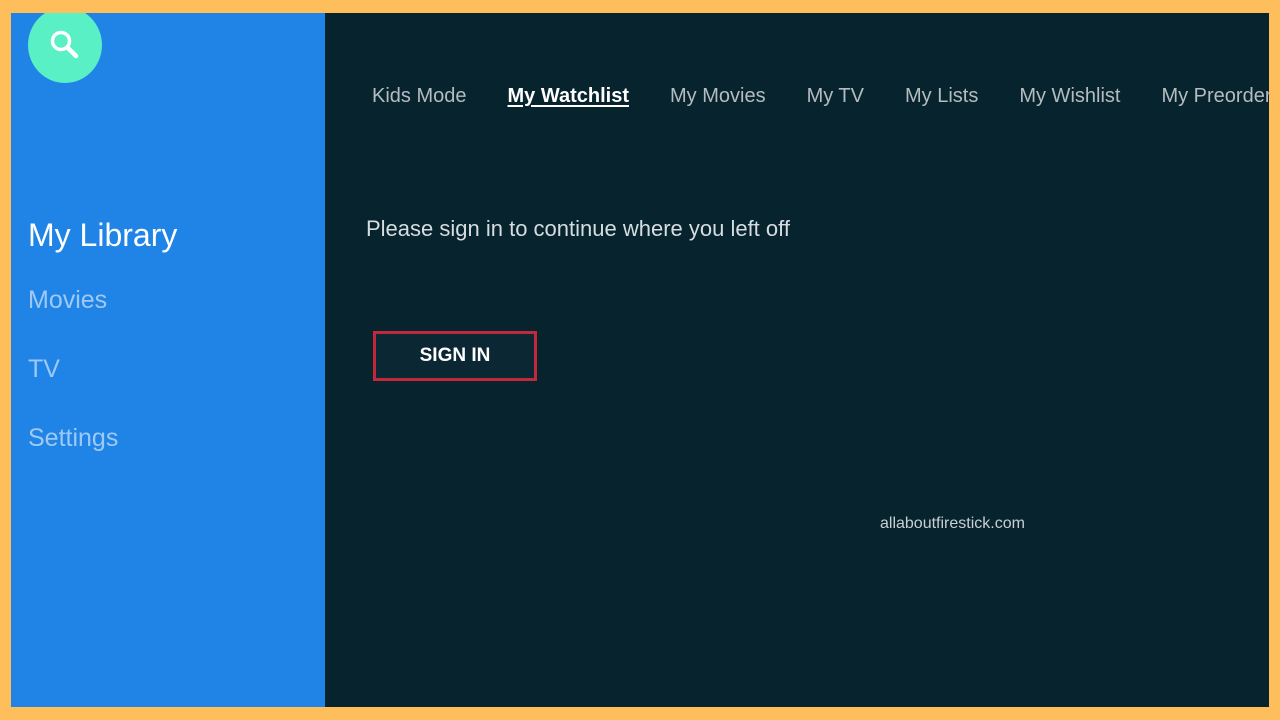 The height and width of the screenshot is (720, 1280). I want to click on tab-my-watchlist: My Watchlist, so click(569, 96).